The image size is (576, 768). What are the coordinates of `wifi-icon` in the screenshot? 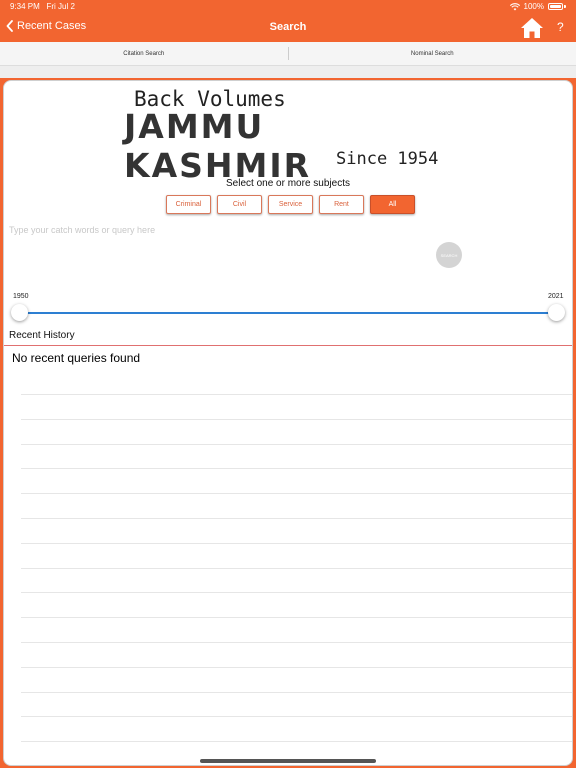 It's located at (514, 6).